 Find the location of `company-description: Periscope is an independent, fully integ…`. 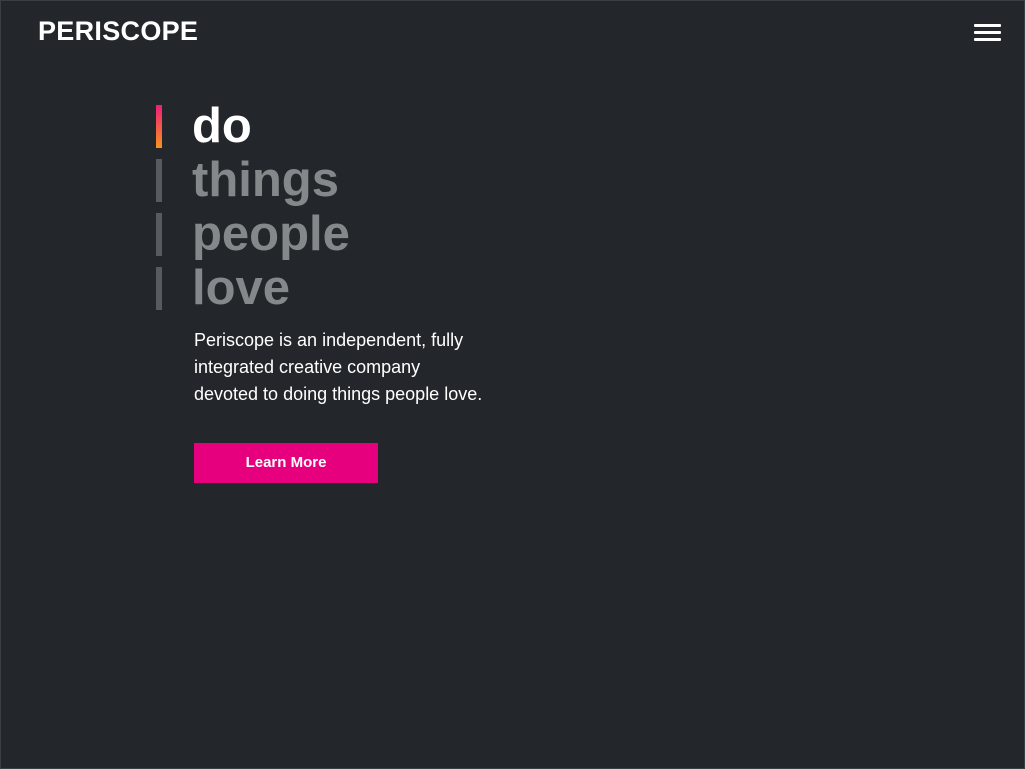

company-description: Periscope is an independent, fully integ… is located at coordinates (338, 367).